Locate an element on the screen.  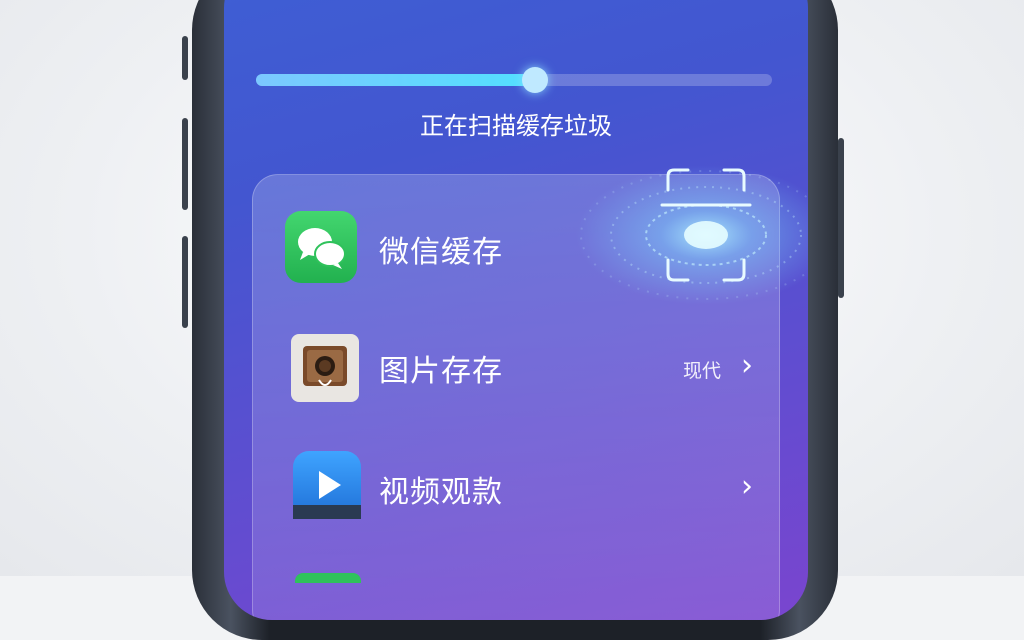
scan-progress-fill is located at coordinates (395, 80).